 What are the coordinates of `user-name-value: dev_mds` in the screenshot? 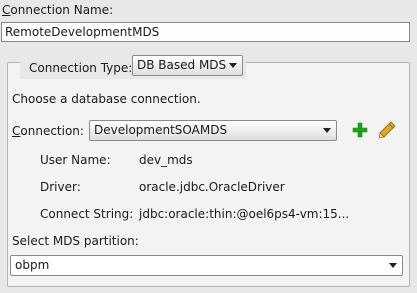 It's located at (166, 160).